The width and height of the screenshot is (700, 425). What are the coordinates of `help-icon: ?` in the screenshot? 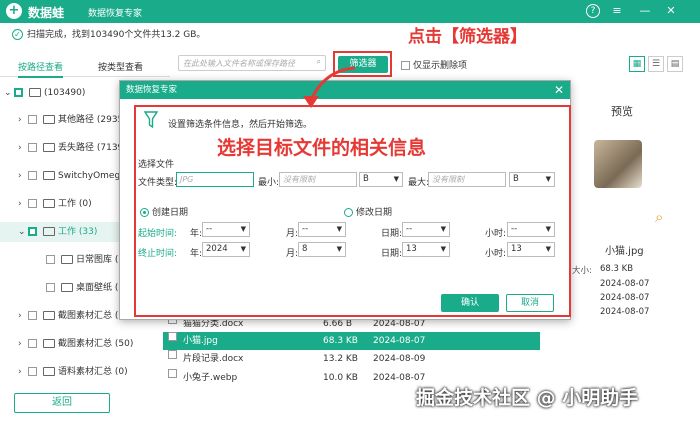 It's located at (593, 11).